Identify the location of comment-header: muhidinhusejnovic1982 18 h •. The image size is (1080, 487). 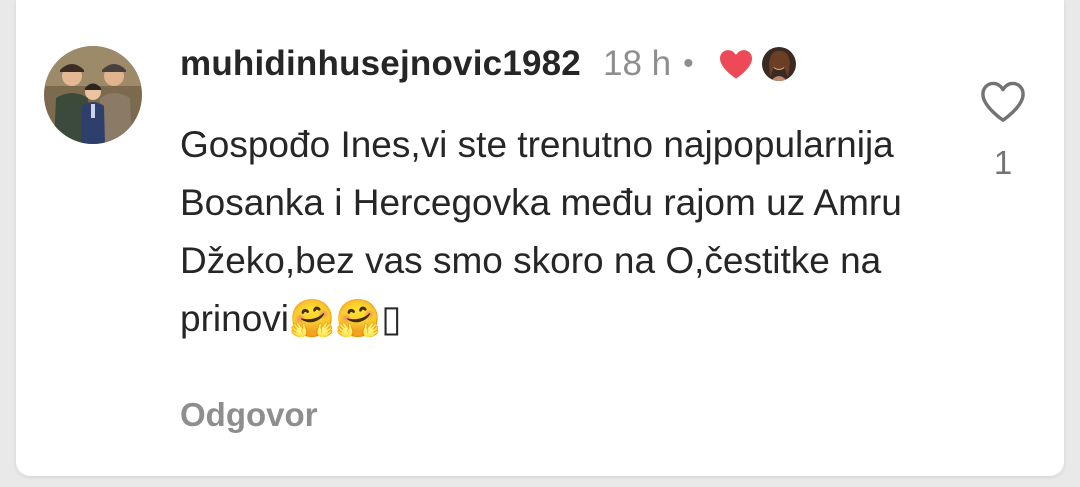
(488, 64).